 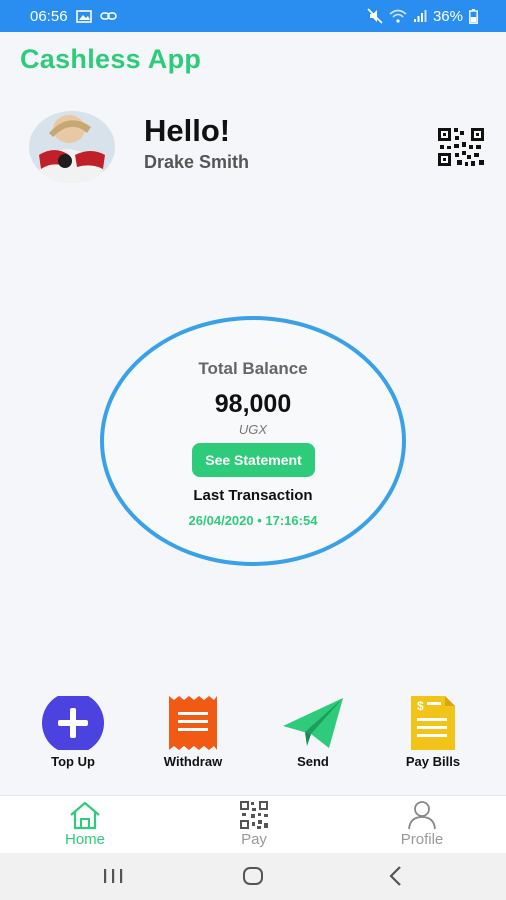 I want to click on top-up-label: Top Up, so click(x=73, y=761).